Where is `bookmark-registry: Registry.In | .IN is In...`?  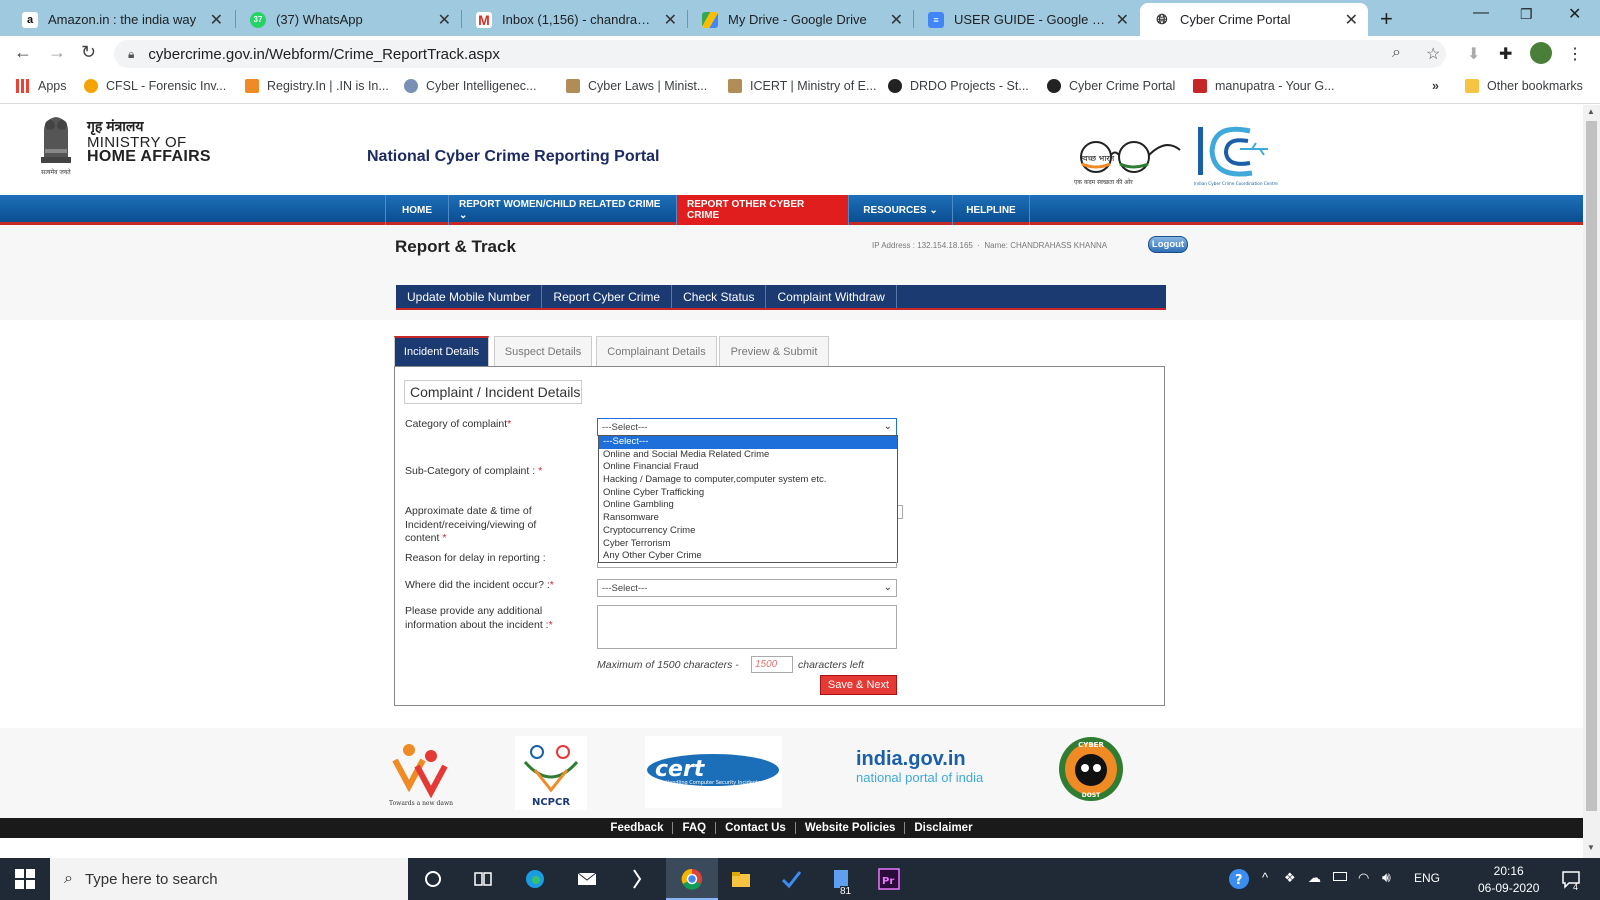 bookmark-registry: Registry.In | .IN is In... is located at coordinates (317, 86).